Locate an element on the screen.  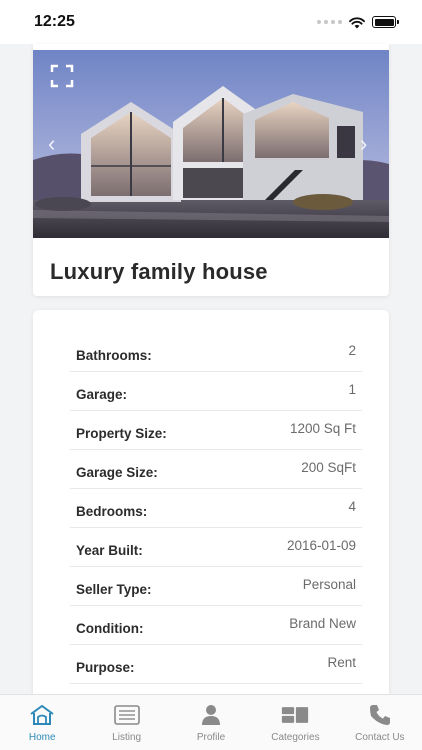
detail-value: 200 SqFt is located at coordinates (328, 467).